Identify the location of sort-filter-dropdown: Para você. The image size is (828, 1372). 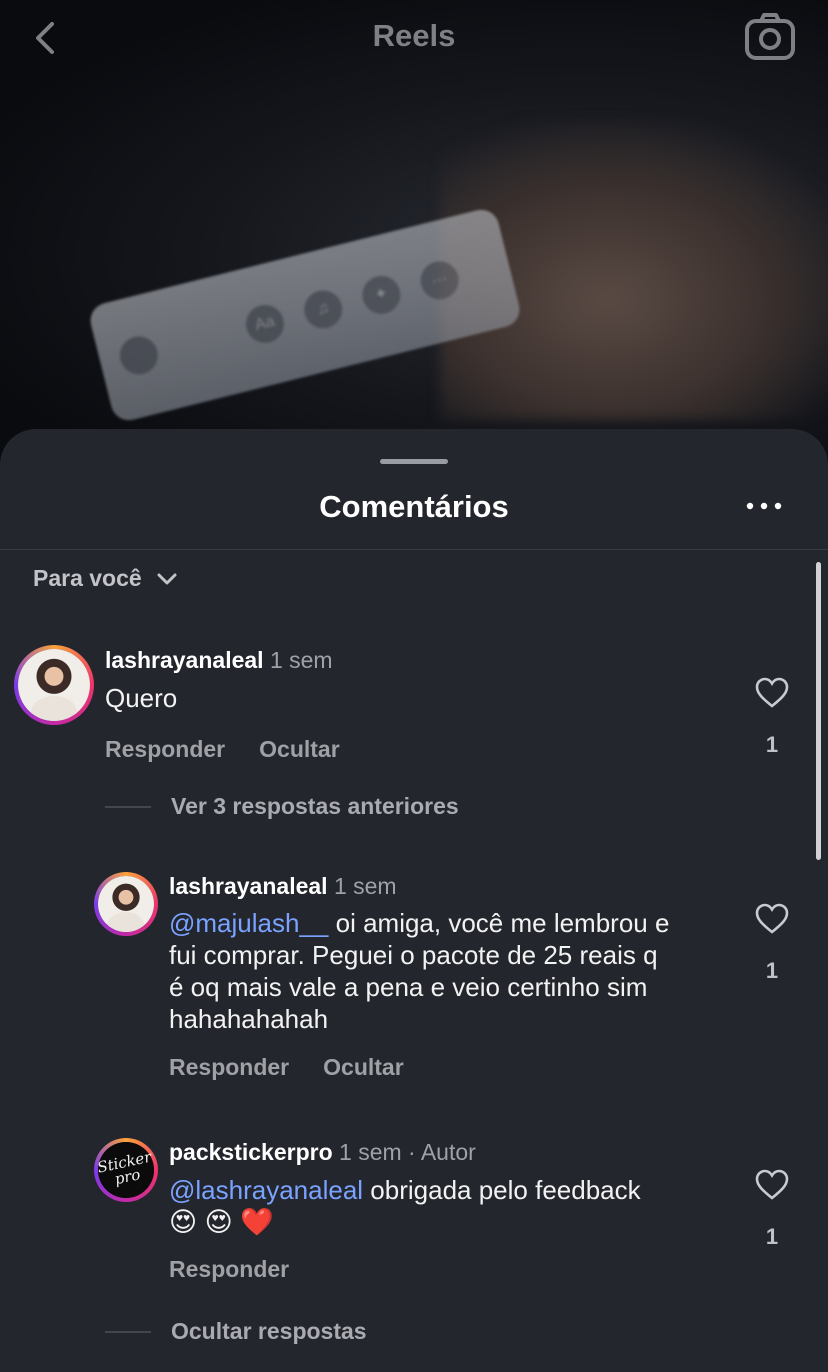
(105, 578).